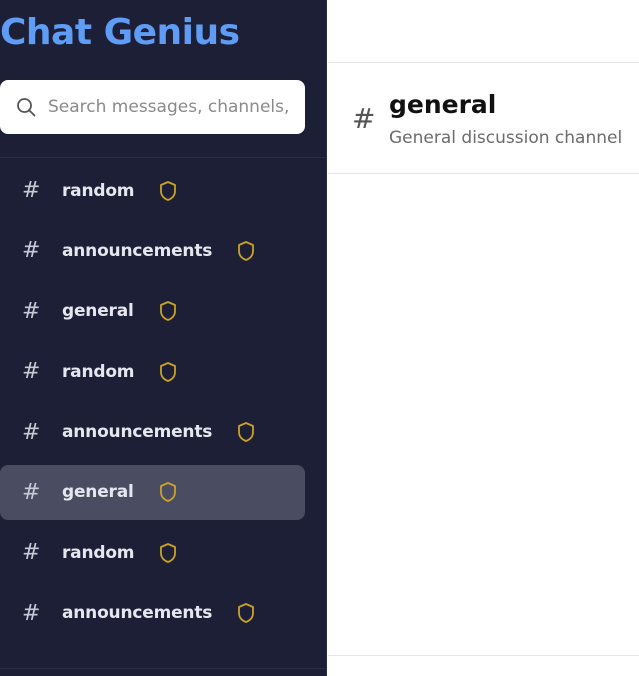  I want to click on app-title: Chat Genius, so click(120, 32).